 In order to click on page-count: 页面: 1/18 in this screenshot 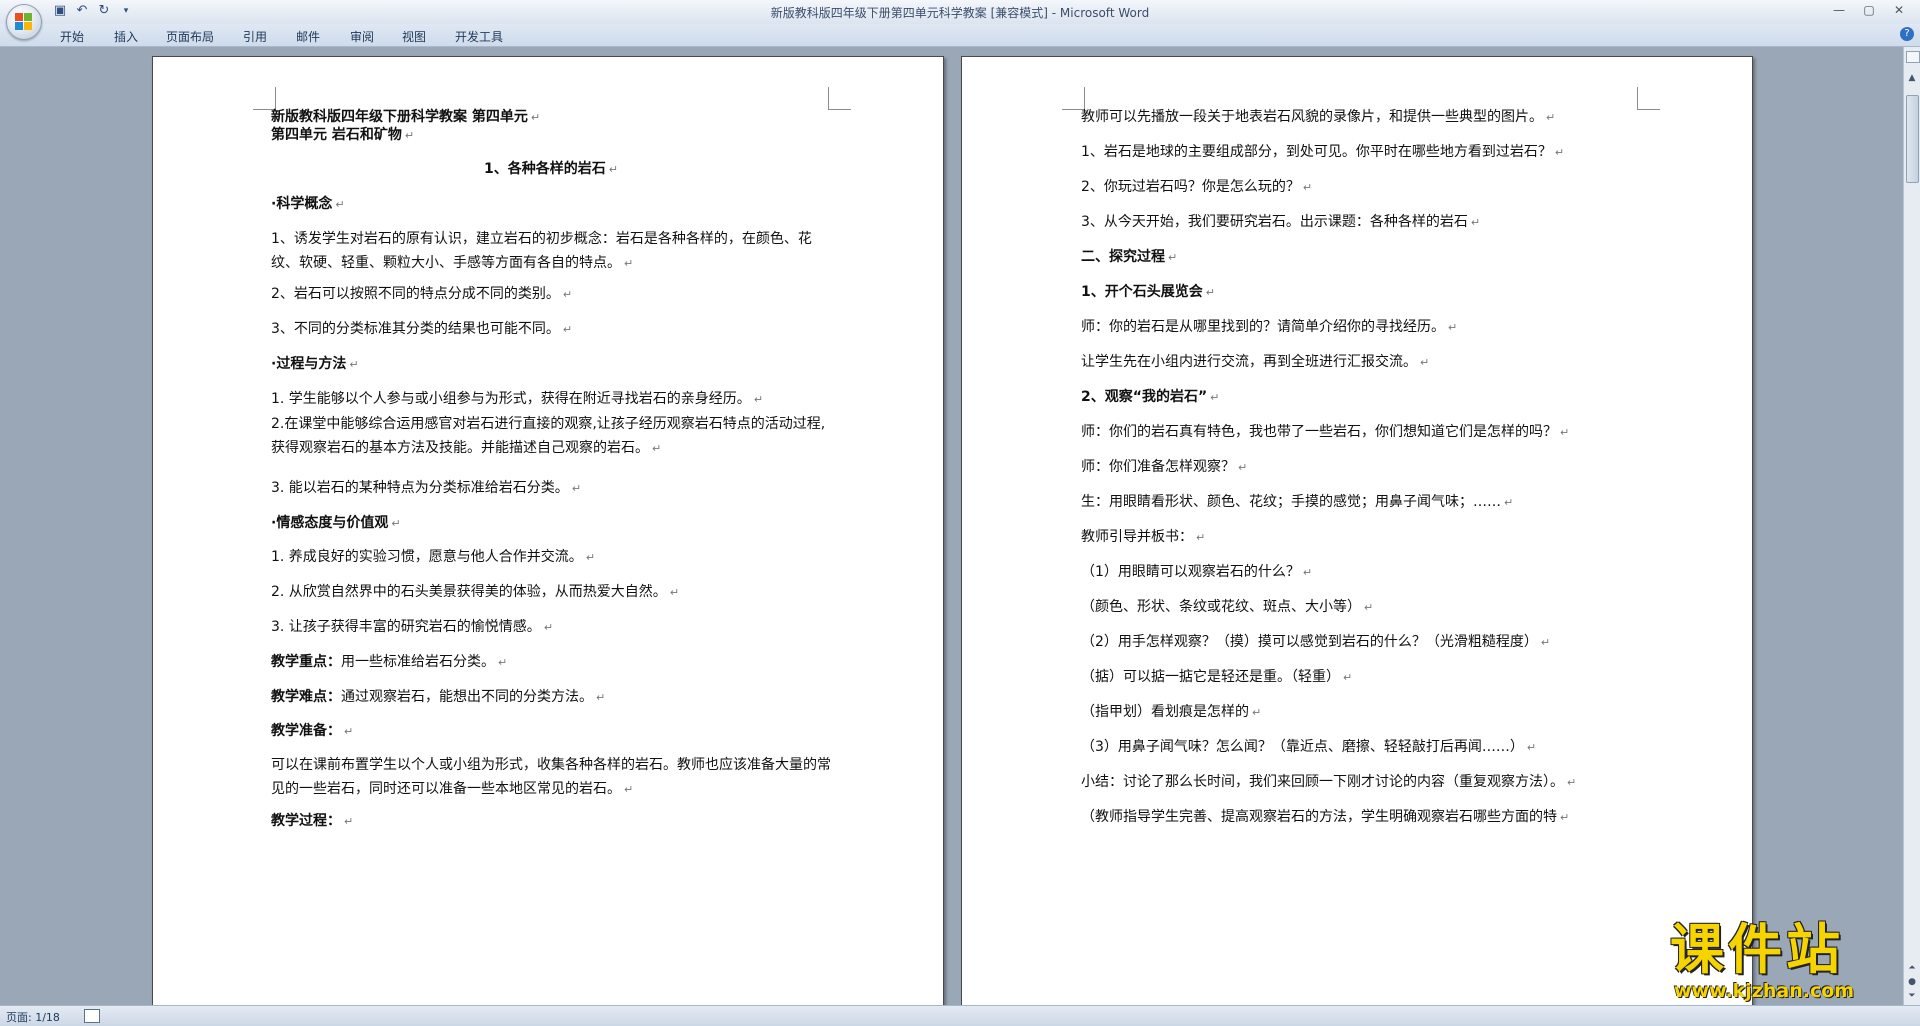, I will do `click(33, 1017)`.